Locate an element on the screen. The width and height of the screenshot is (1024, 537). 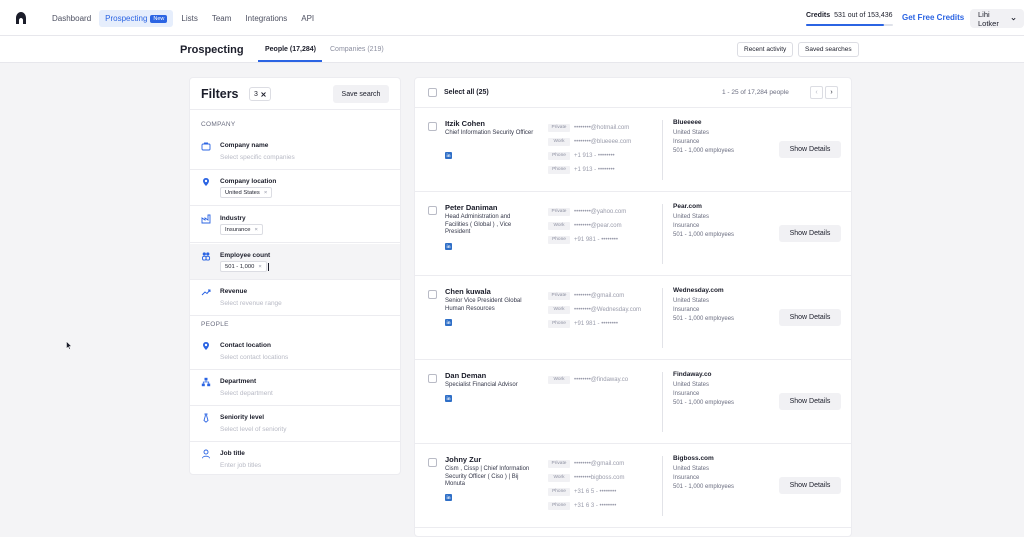
filter-label: Revenue is located at coordinates (234, 291).